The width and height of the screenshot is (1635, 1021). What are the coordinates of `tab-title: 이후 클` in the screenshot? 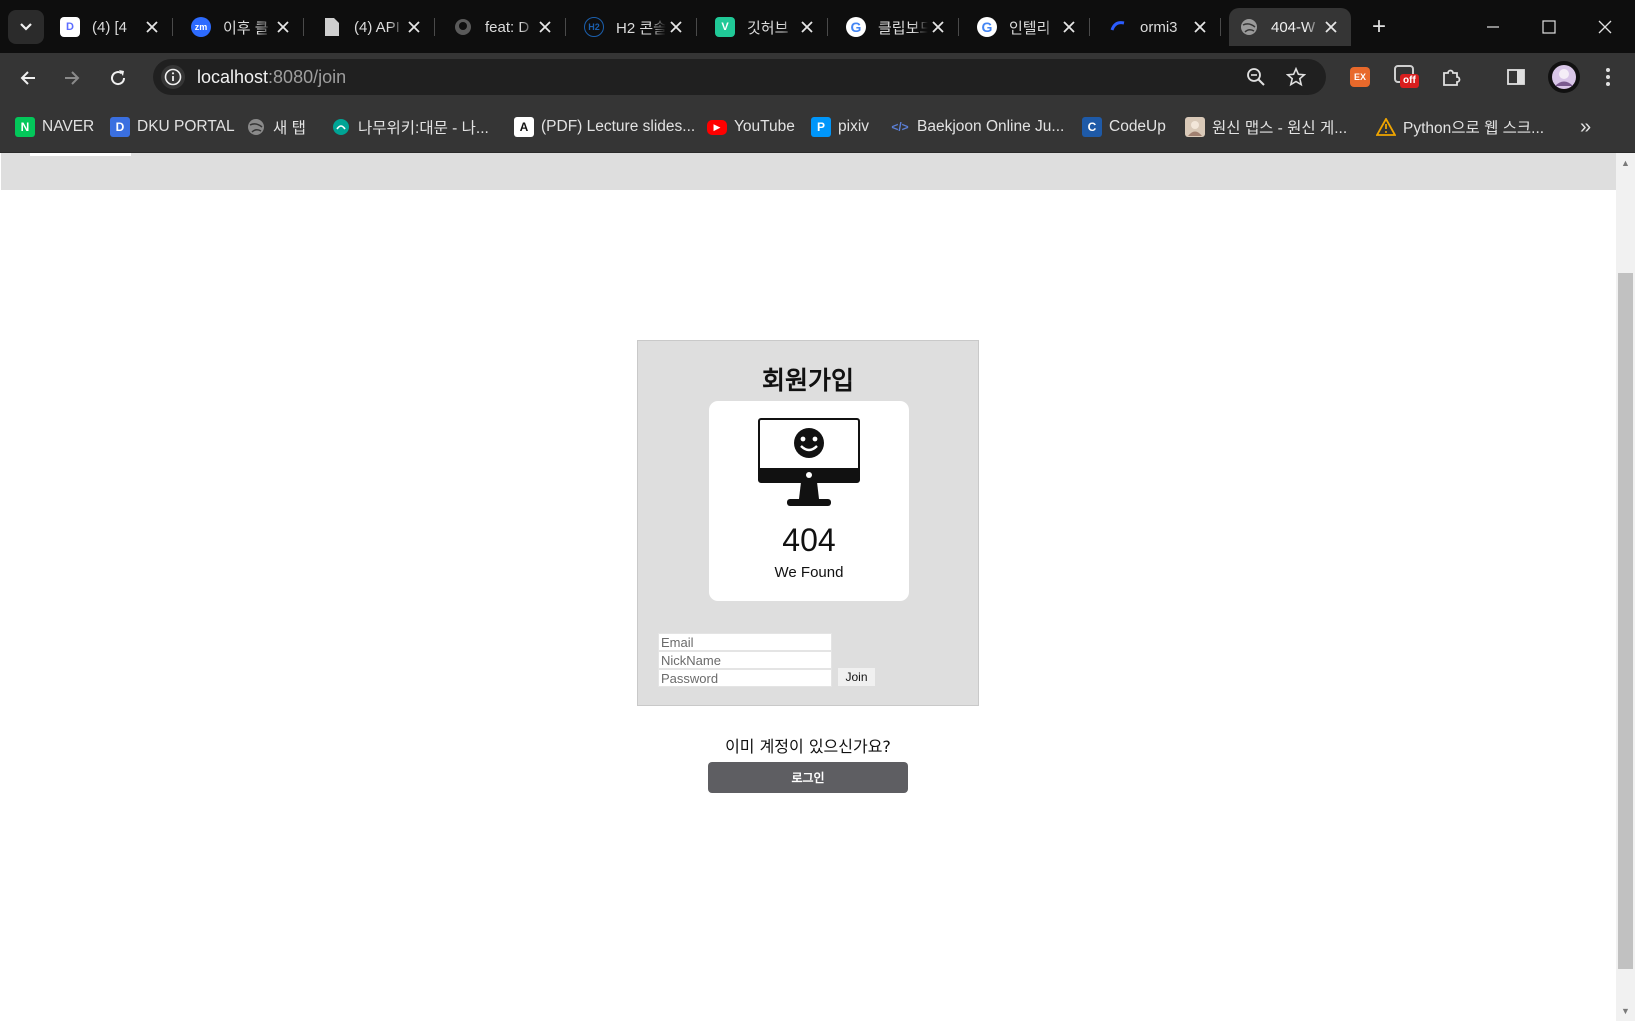 It's located at (246, 28).